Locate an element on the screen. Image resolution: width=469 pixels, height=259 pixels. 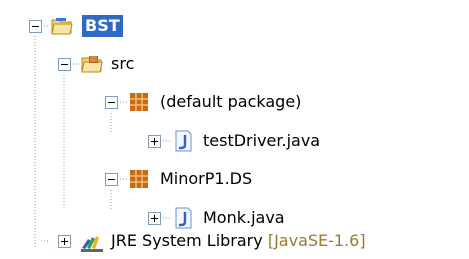
tree-label-jre-system-library: JRE System Library [JavaSE-1.6] is located at coordinates (238, 241).